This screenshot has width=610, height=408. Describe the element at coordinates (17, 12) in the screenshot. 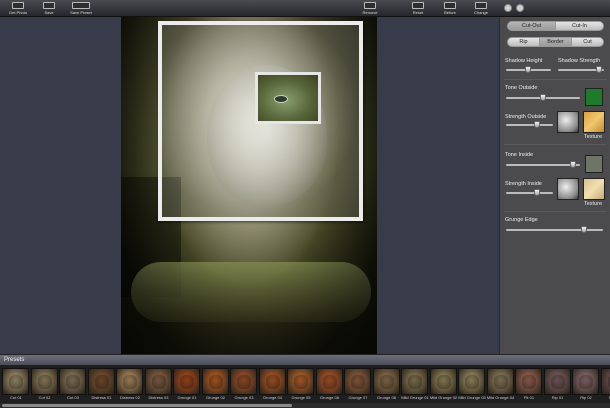

I see `get-photo-label: Get Photo` at that location.